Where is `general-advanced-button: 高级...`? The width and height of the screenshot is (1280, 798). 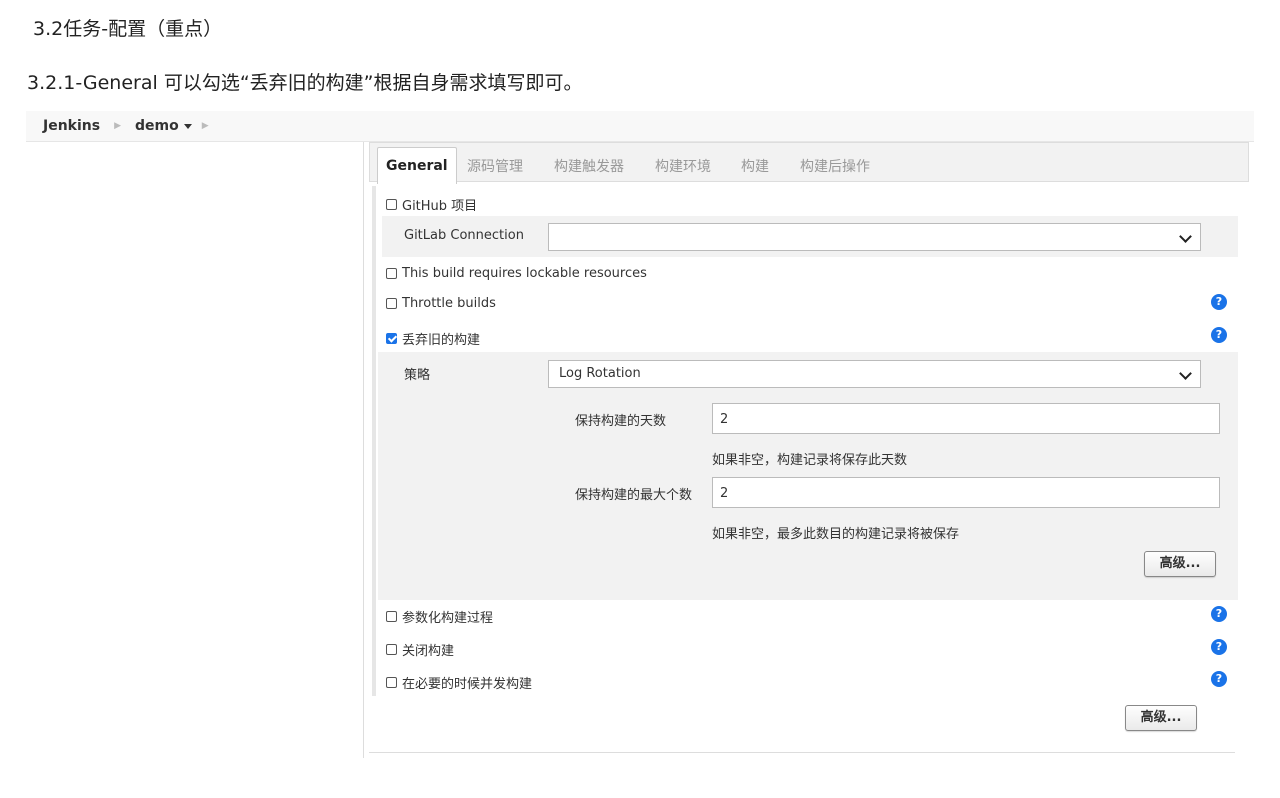
general-advanced-button: 高级... is located at coordinates (1161, 718).